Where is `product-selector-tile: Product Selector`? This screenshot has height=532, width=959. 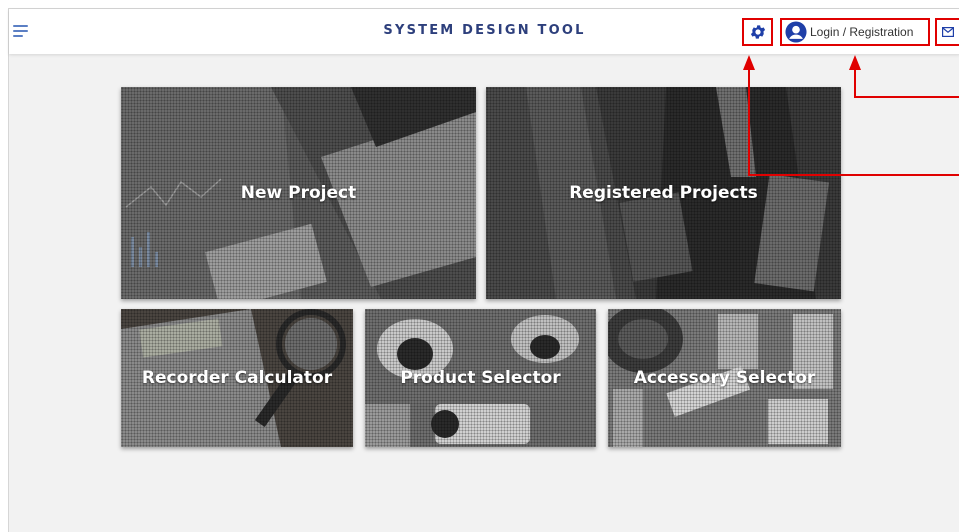 product-selector-tile: Product Selector is located at coordinates (480, 378).